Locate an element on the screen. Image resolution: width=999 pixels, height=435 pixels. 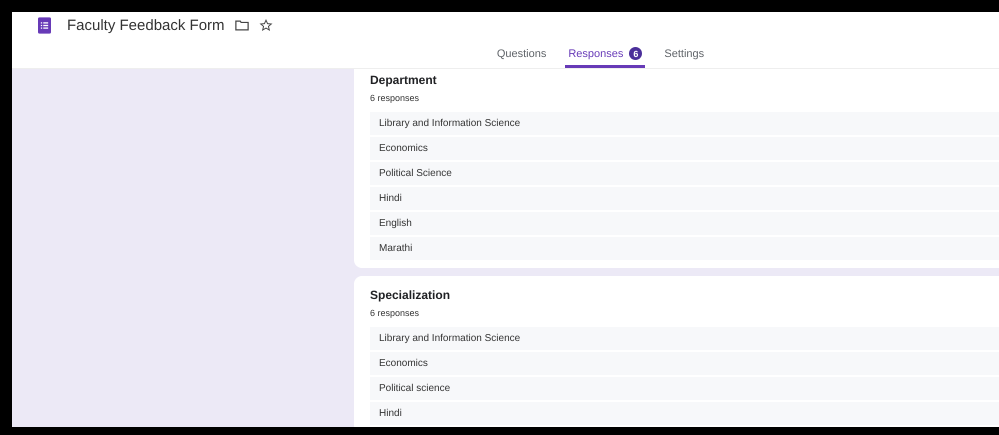
response-row: Marathi is located at coordinates (684, 248).